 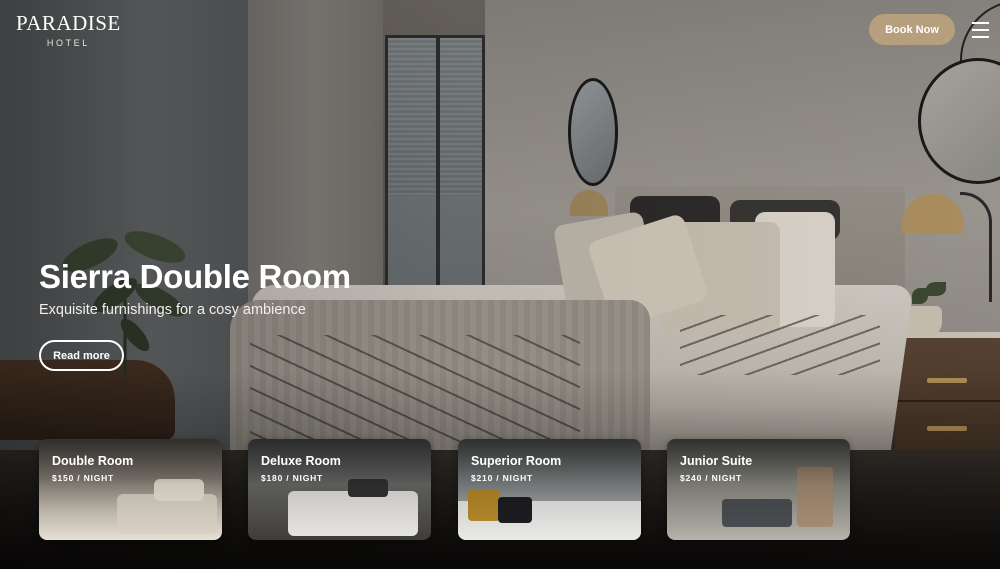 What do you see at coordinates (981, 30) in the screenshot?
I see `hamburger-menu-icon` at bounding box center [981, 30].